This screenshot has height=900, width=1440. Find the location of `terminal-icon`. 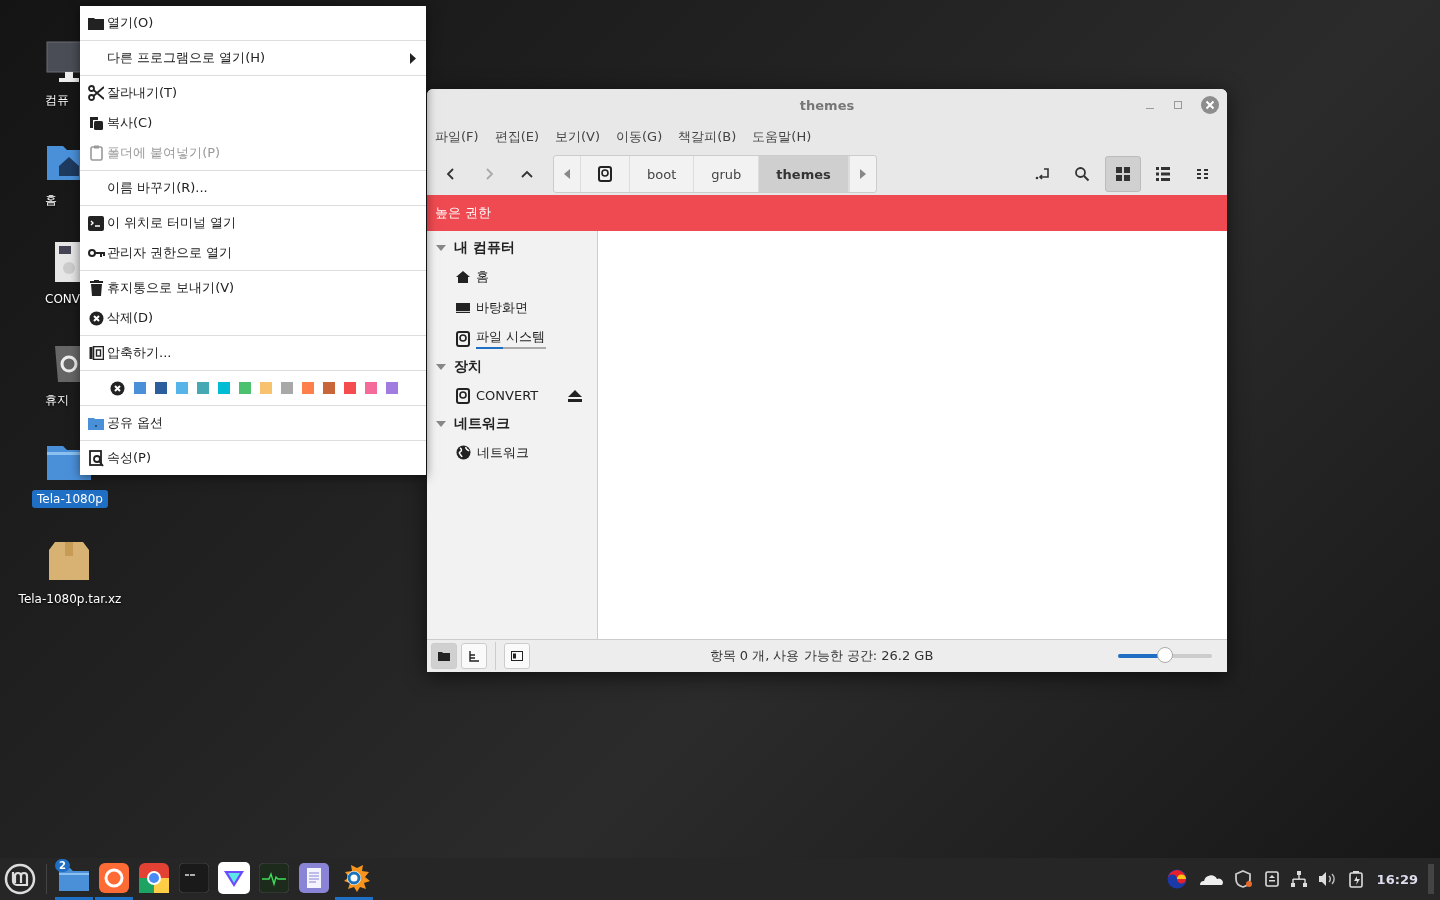

terminal-icon is located at coordinates (96, 223).